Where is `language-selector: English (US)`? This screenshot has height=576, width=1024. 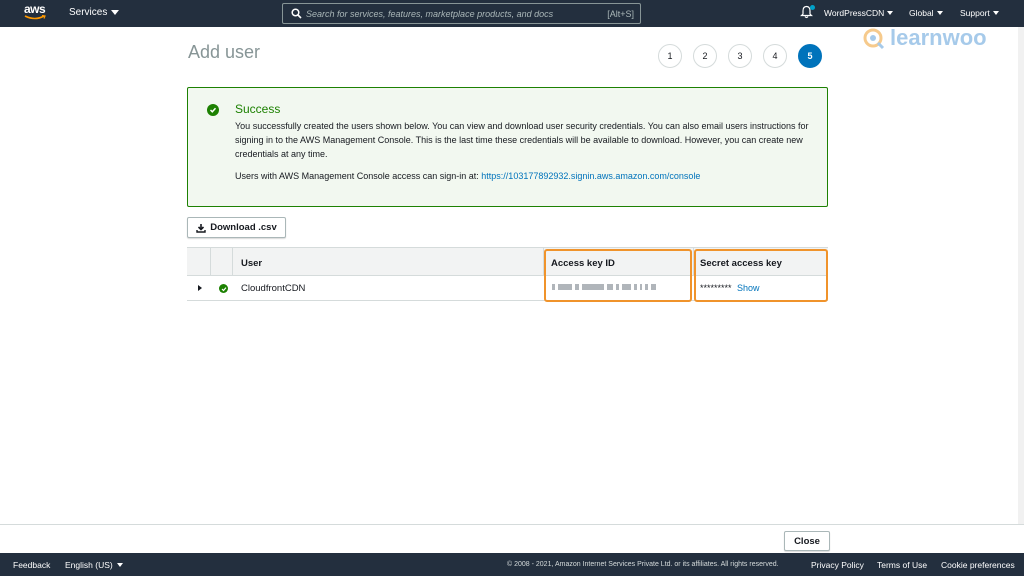 language-selector: English (US) is located at coordinates (94, 565).